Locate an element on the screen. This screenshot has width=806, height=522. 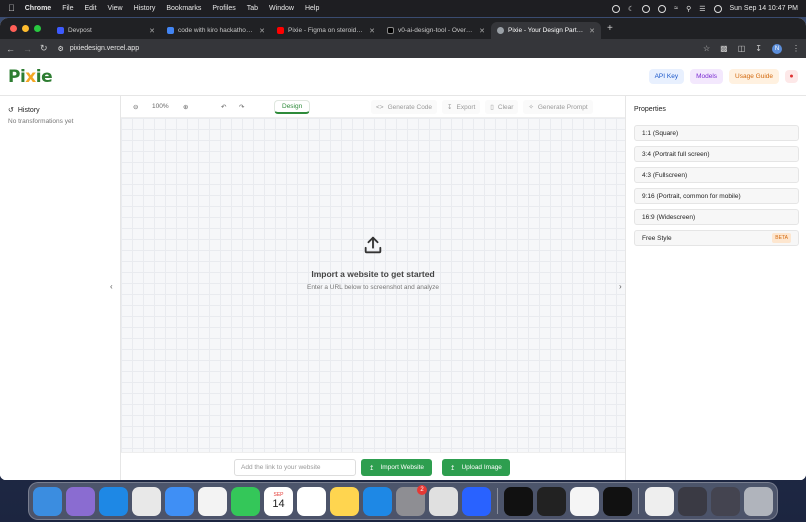
siri-icon is located at coordinates (717, 8).